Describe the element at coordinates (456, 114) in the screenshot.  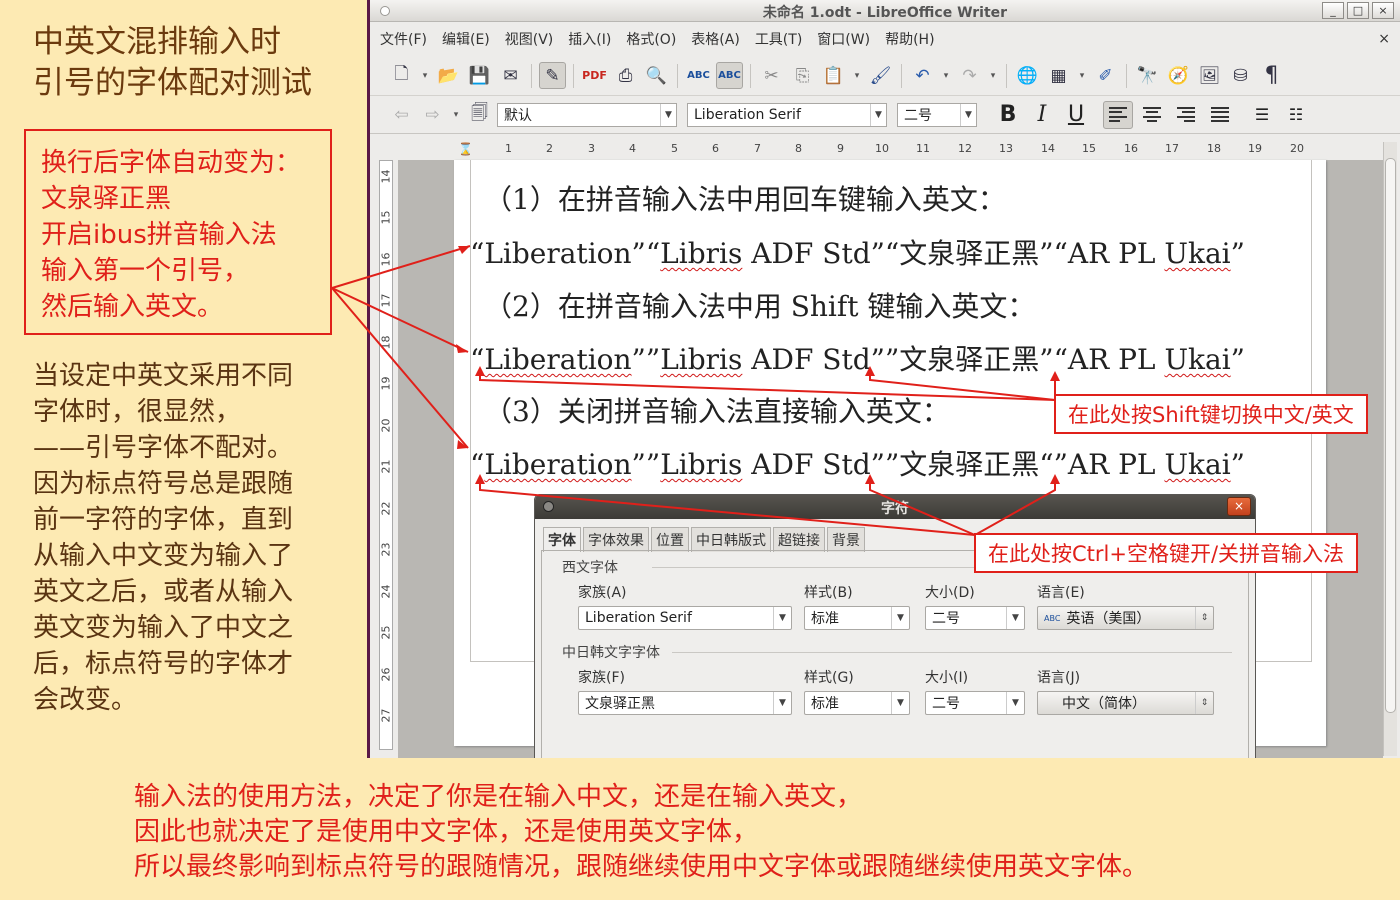
I see `more-tools-icon: ▾` at that location.